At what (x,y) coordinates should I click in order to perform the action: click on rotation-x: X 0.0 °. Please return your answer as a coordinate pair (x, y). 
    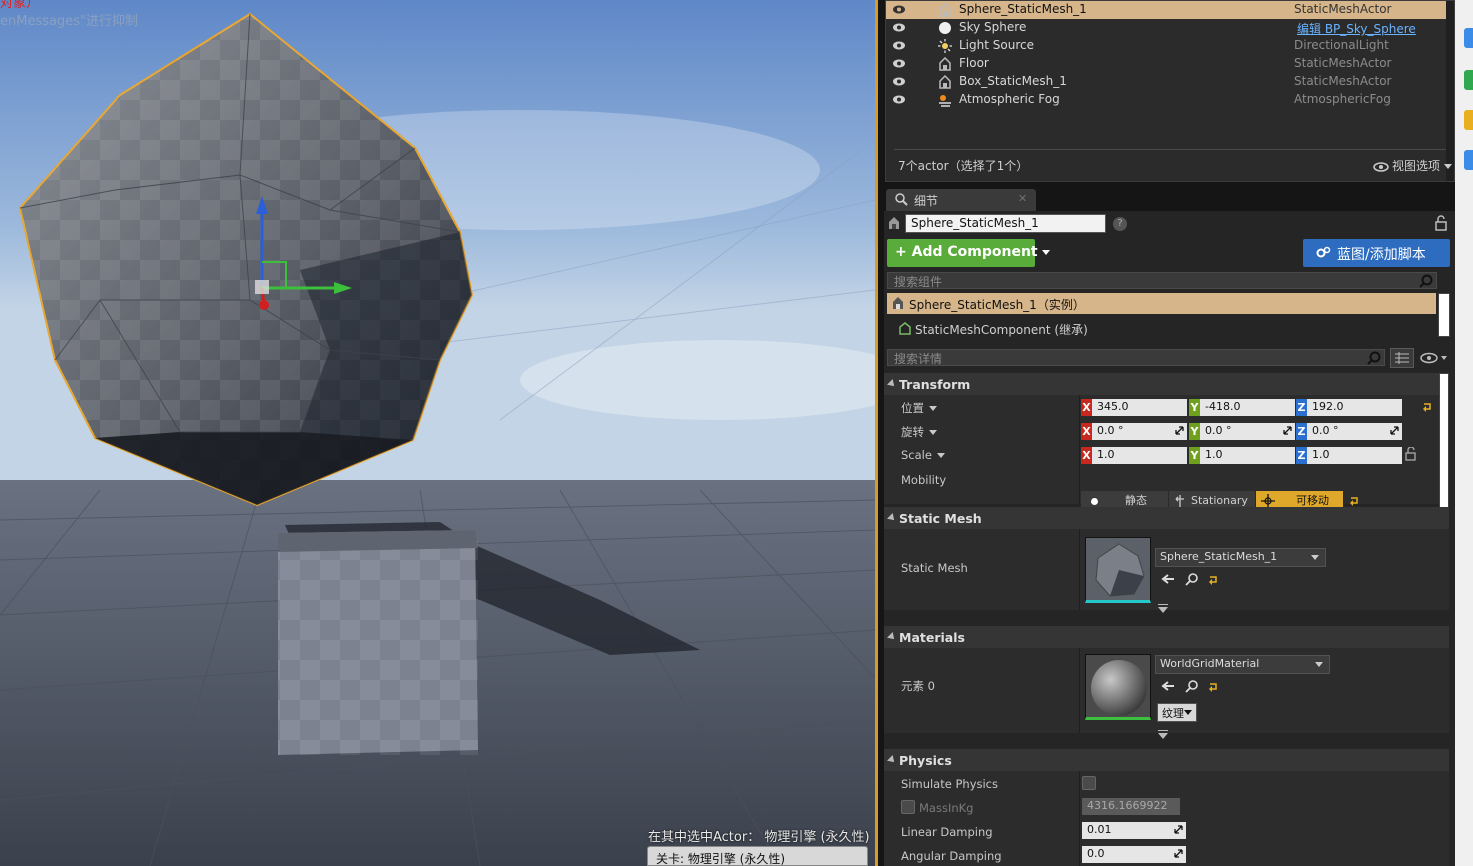
    Looking at the image, I should click on (1134, 431).